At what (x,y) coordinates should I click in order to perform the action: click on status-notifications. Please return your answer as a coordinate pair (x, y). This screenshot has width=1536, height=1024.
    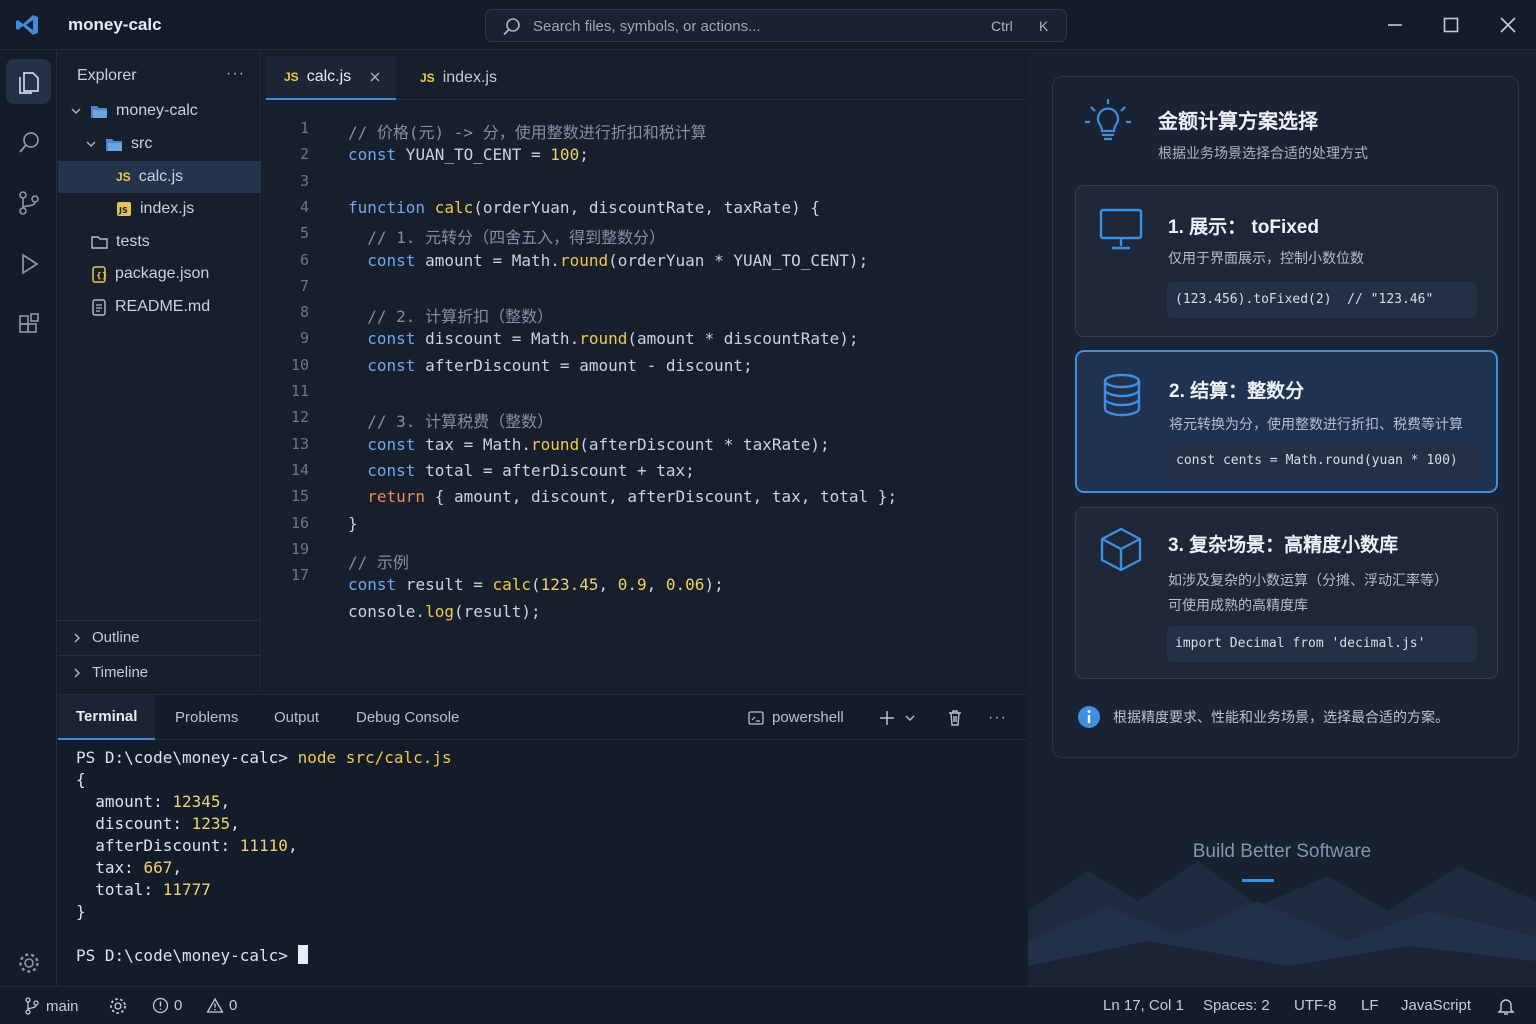
    Looking at the image, I should click on (1506, 1006).